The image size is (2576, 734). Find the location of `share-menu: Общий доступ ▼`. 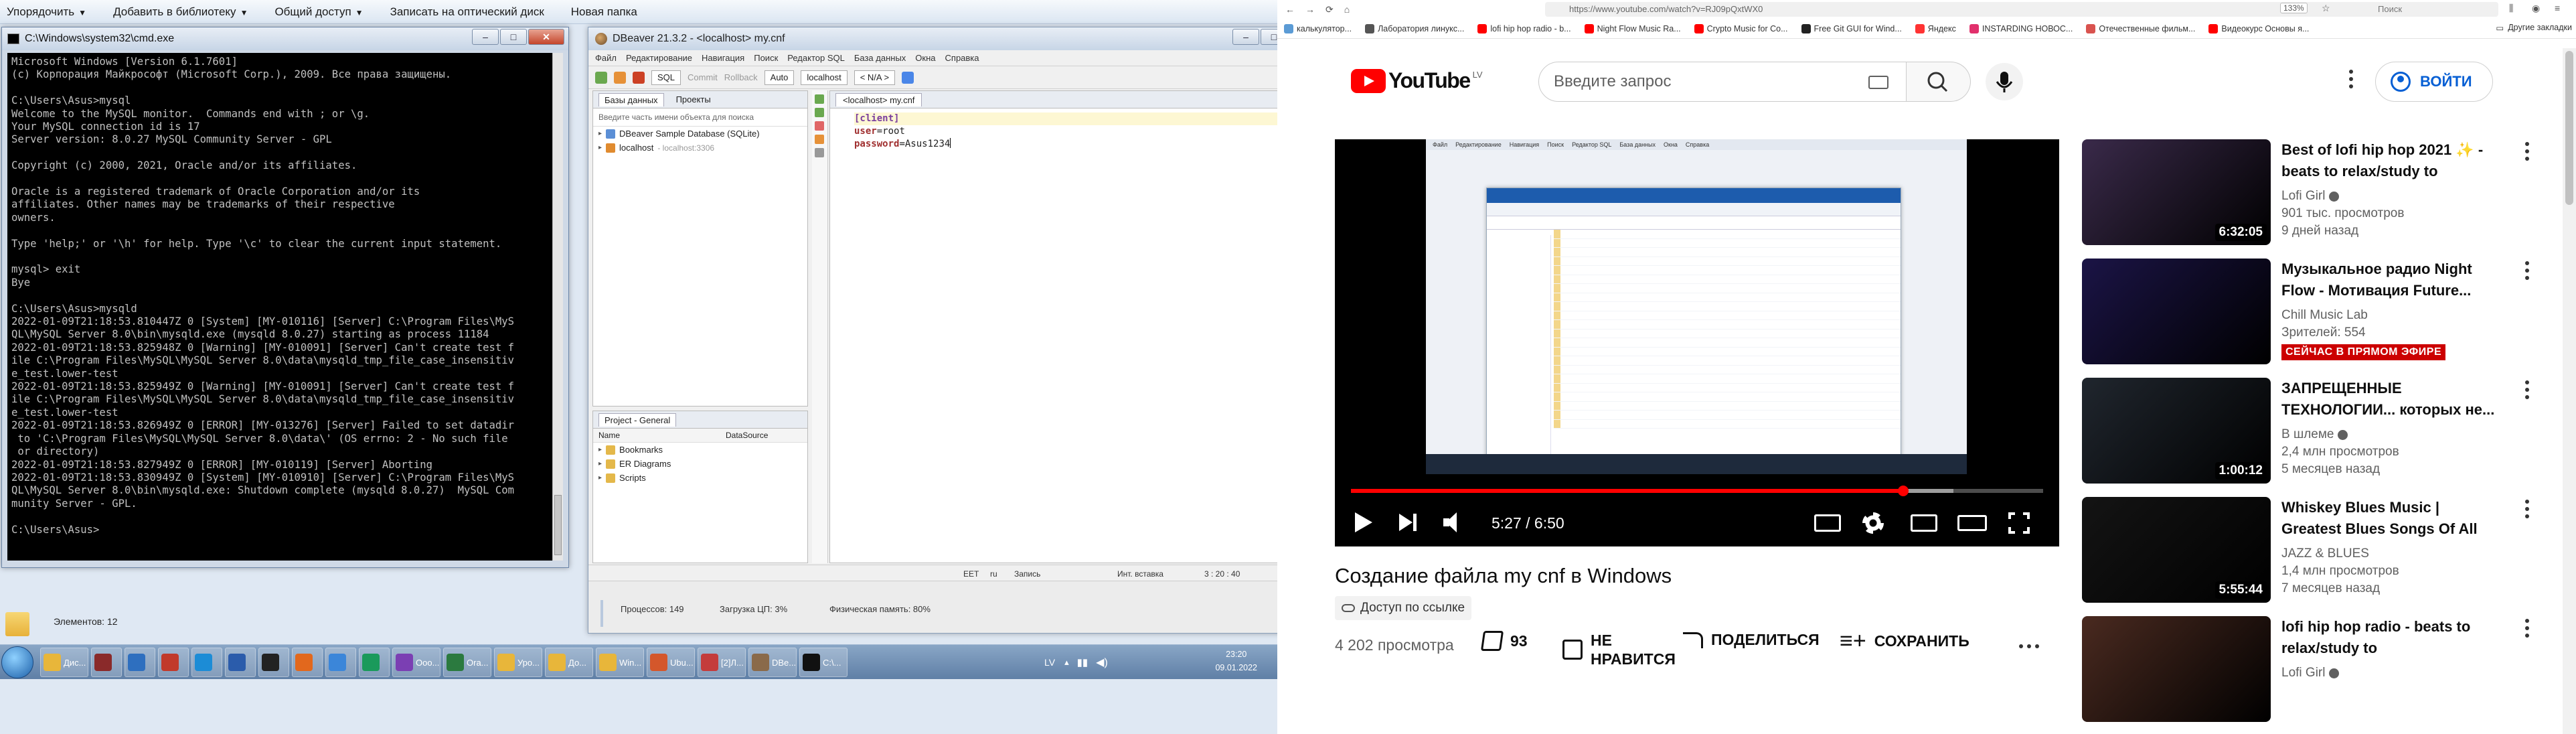

share-menu: Общий доступ ▼ is located at coordinates (319, 12).